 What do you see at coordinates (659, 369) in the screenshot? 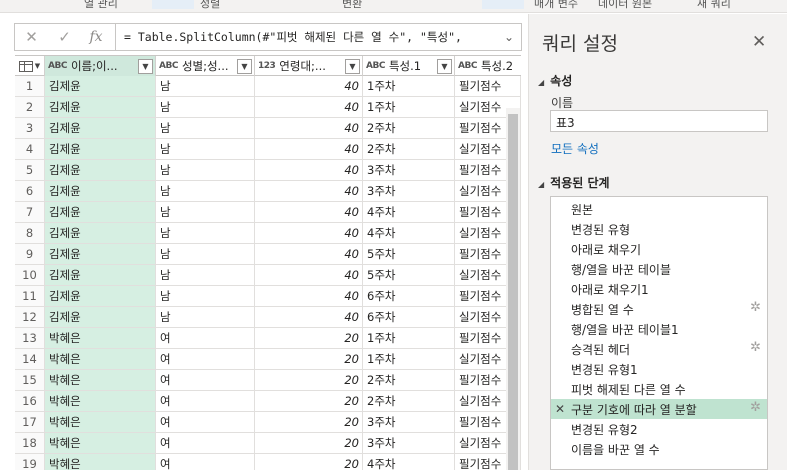
I see `applied-step: 변경된 유형1` at bounding box center [659, 369].